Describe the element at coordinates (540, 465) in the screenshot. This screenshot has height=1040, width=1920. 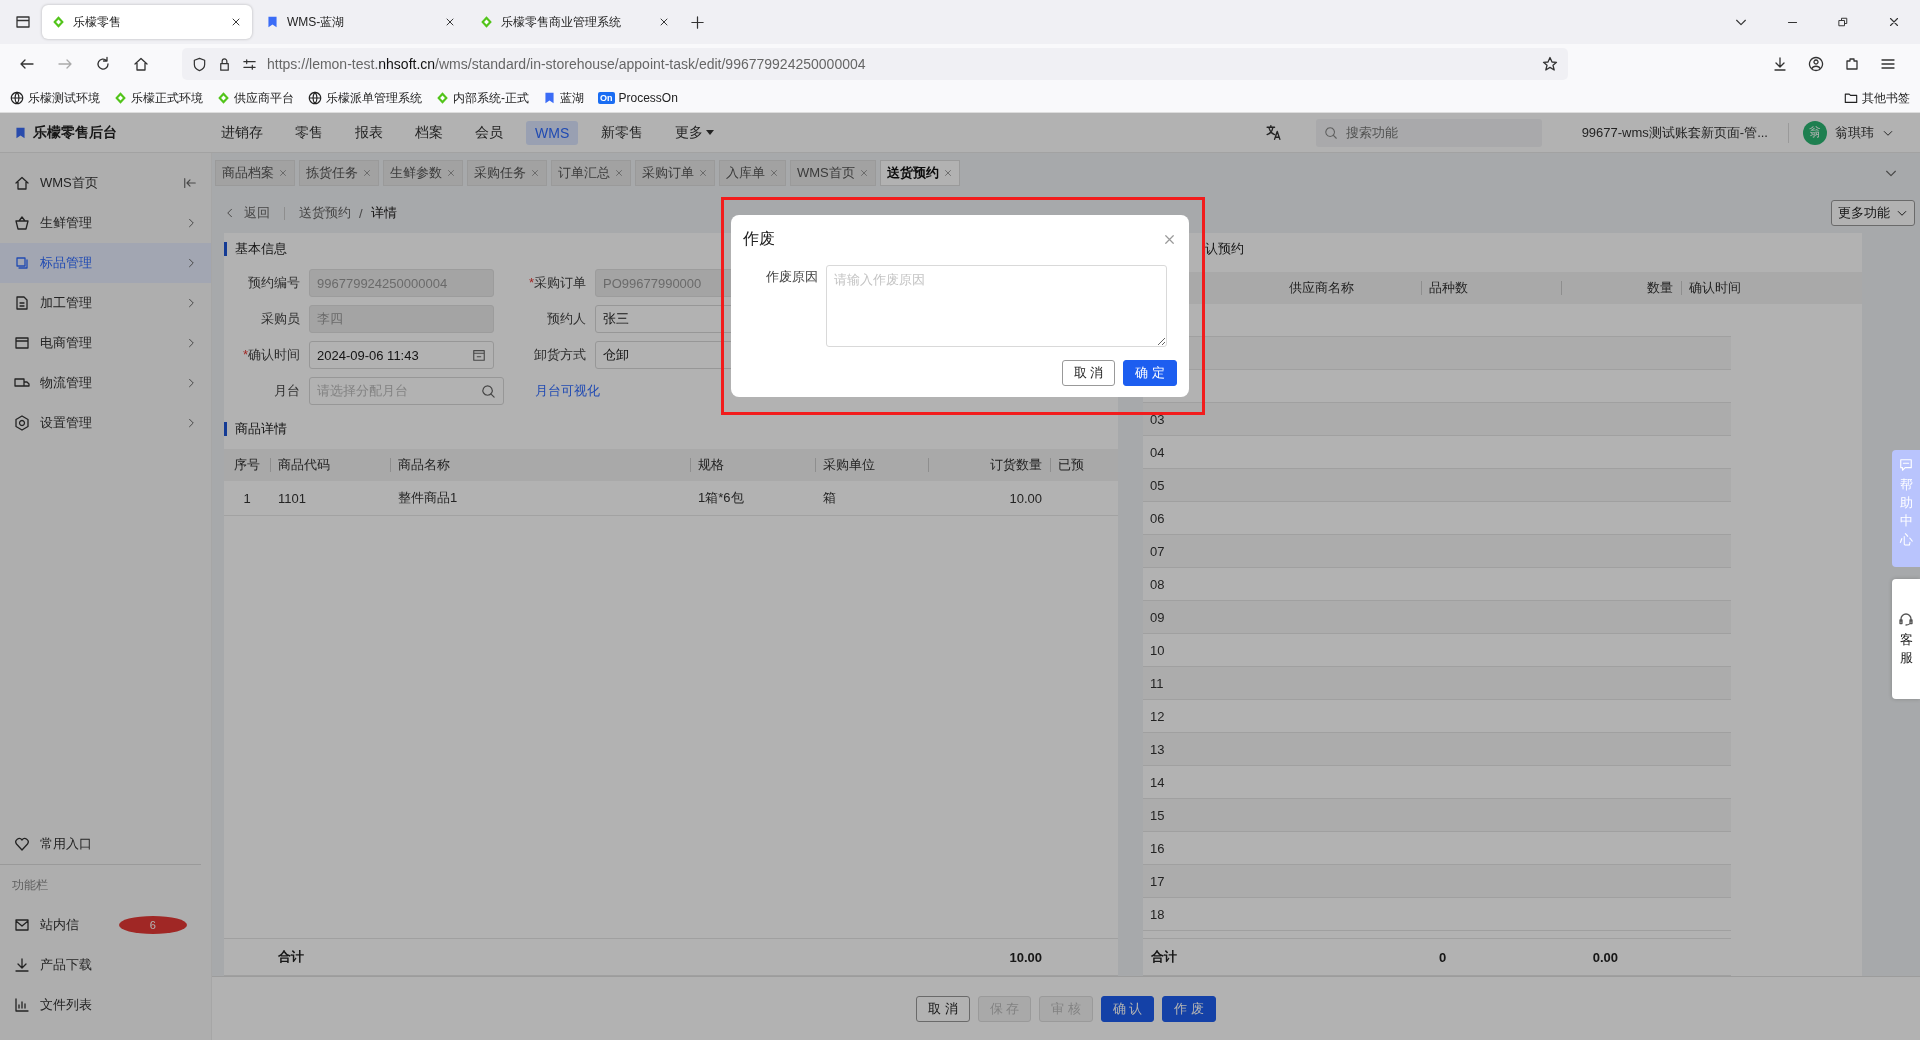
I see `column-header: 商品名称` at that location.